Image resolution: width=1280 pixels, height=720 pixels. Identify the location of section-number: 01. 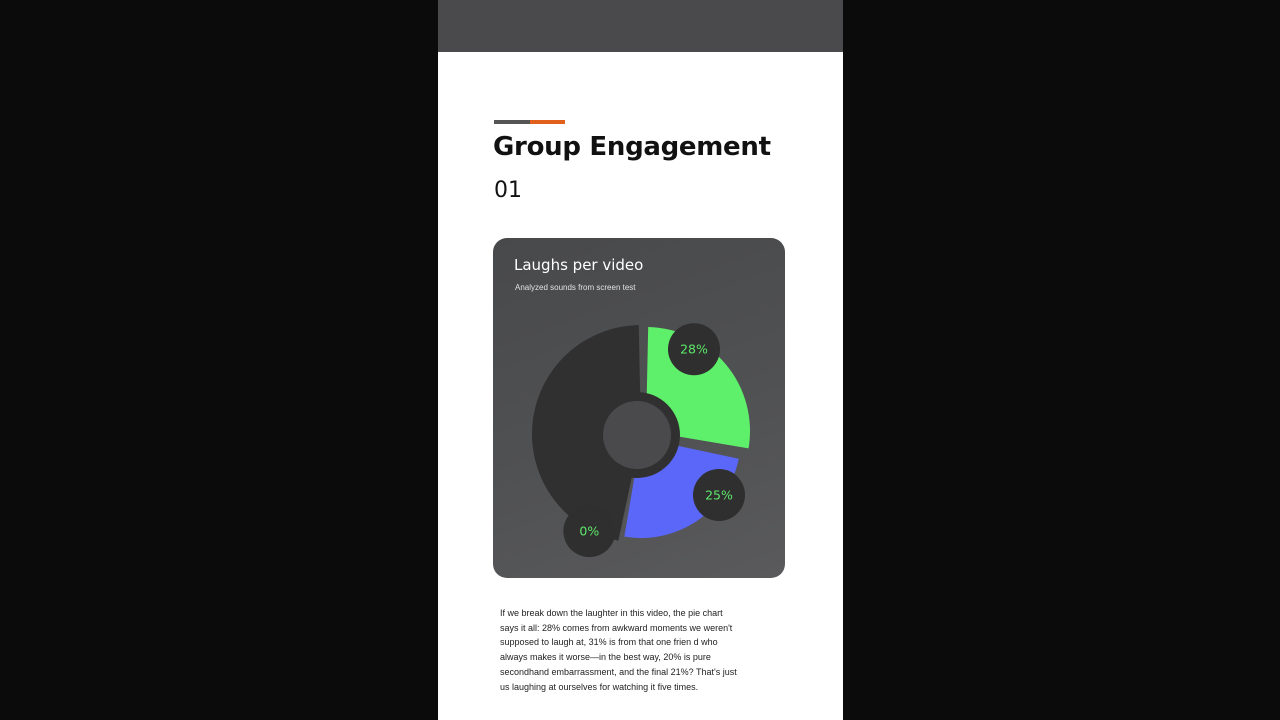
(508, 190).